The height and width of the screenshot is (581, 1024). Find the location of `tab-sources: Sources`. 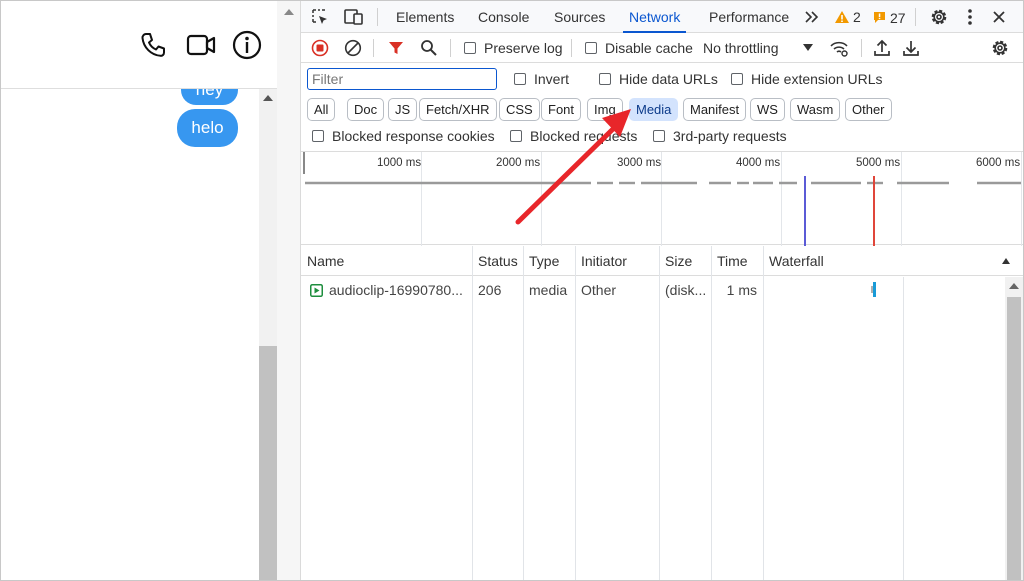

tab-sources: Sources is located at coordinates (579, 17).